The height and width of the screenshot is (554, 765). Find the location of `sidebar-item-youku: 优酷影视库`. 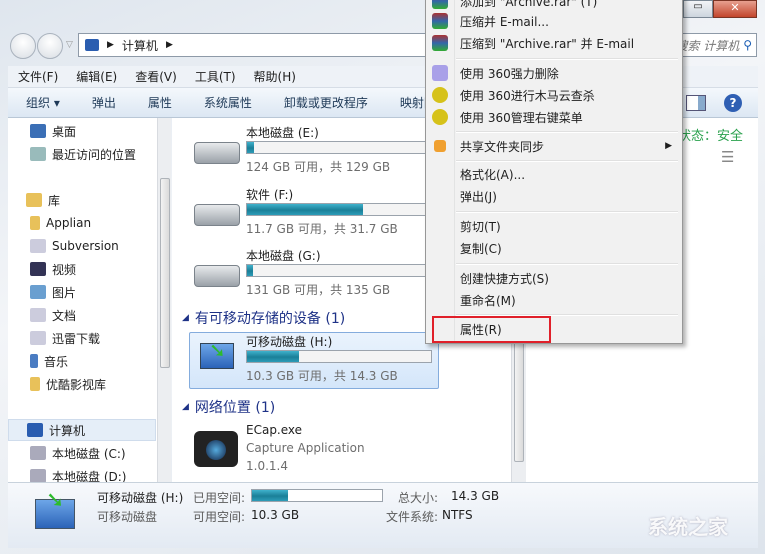

sidebar-item-youku: 优酷影视库 is located at coordinates (82, 384).